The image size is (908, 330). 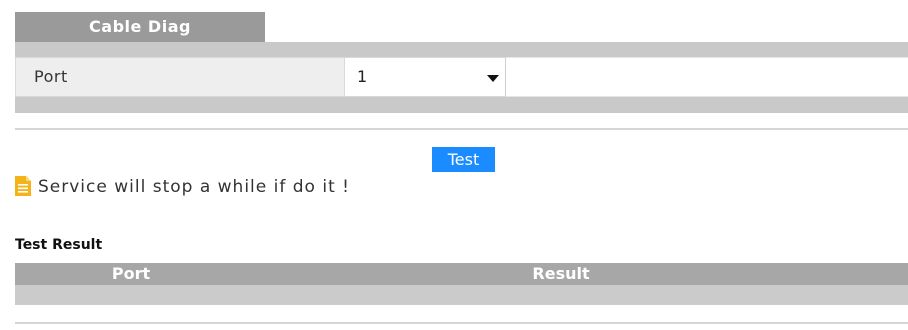 I want to click on port-select-value: 1, so click(x=362, y=76).